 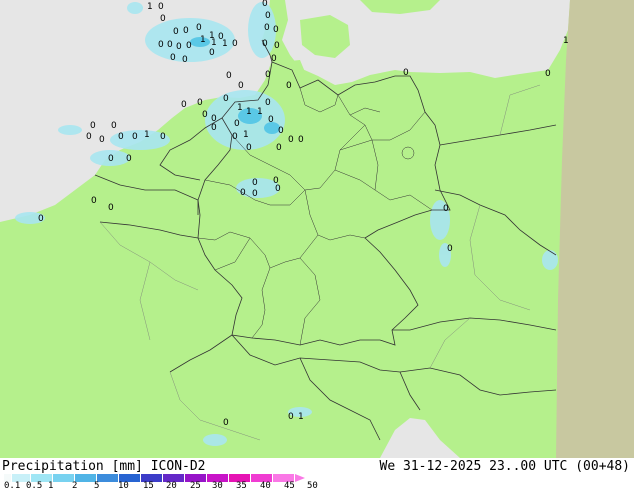 I want to click on map-title: Precipitation [mm] ICON-D2, so click(x=104, y=466).